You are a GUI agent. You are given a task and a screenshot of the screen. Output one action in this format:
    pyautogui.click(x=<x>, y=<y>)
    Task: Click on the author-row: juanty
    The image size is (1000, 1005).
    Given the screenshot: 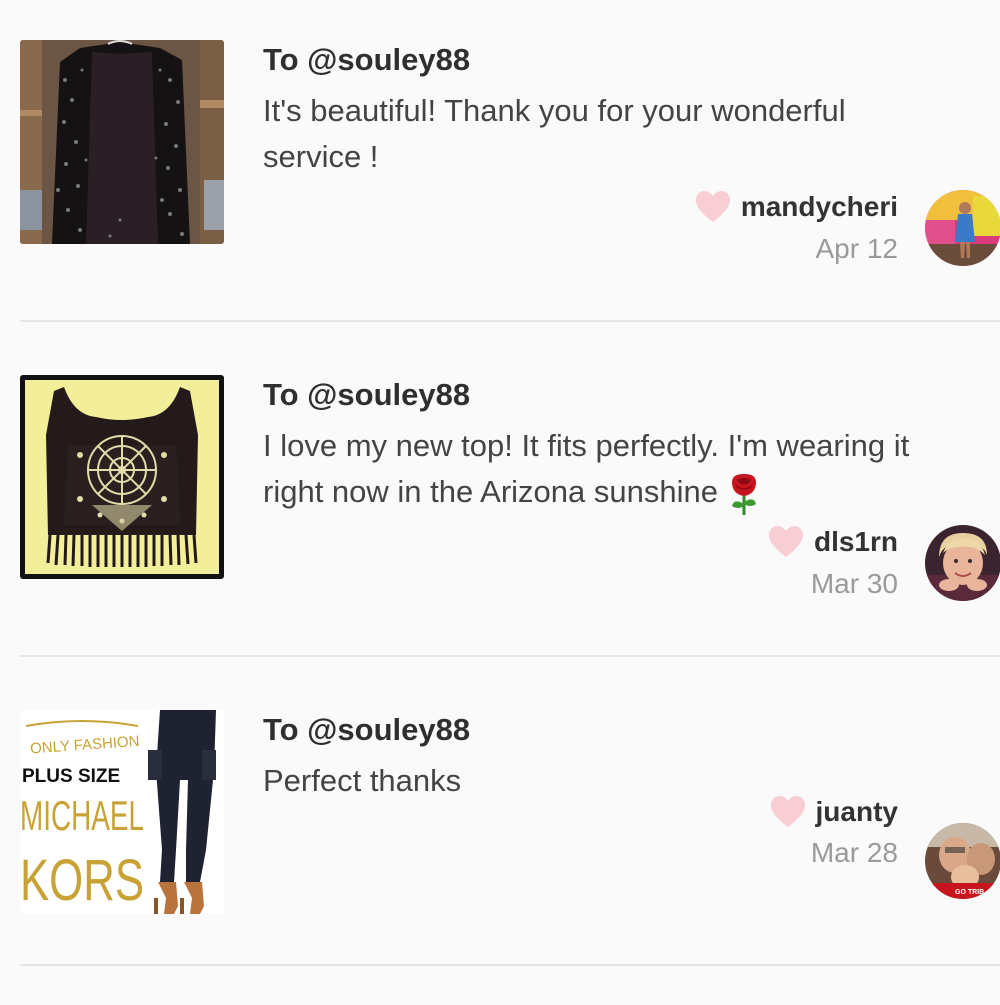 What is the action you would take?
    pyautogui.click(x=834, y=812)
    